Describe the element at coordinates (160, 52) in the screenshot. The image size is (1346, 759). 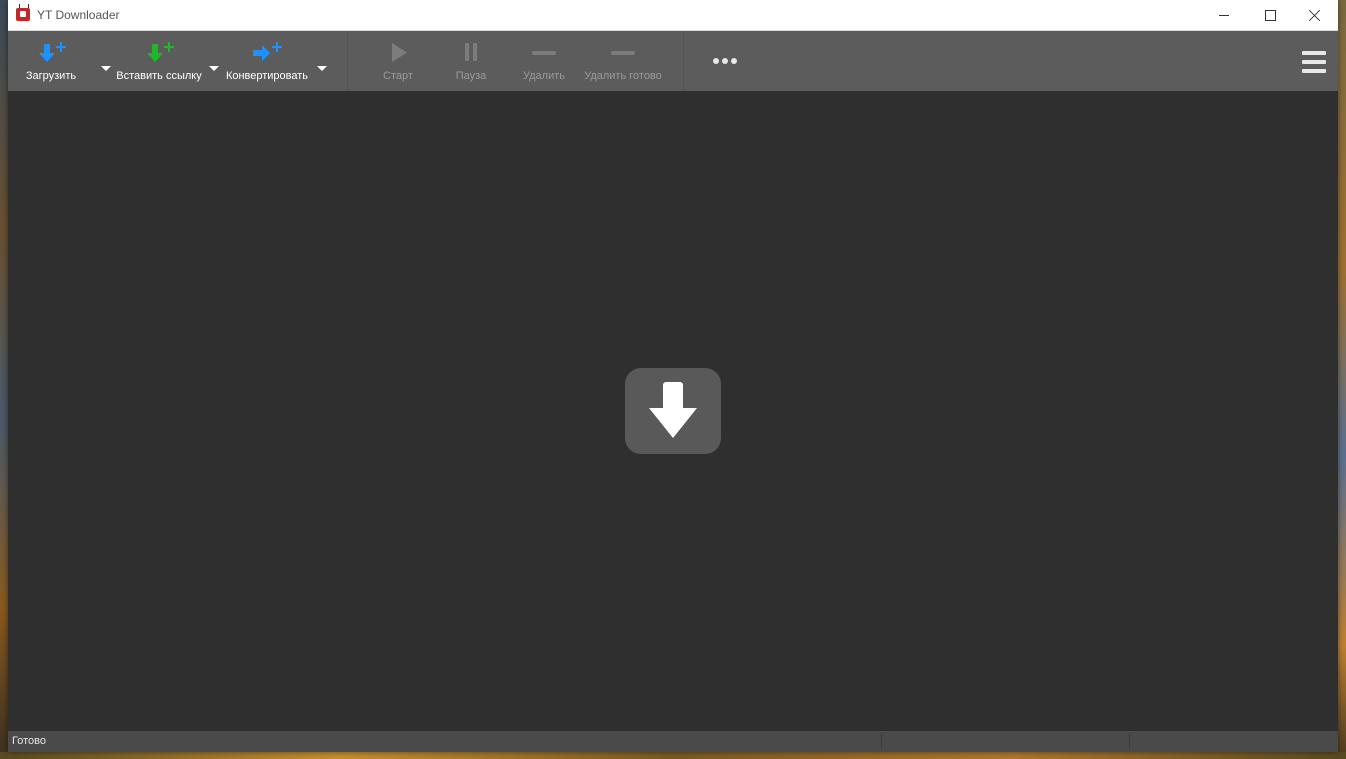
I see `paste-link-plus-icon` at that location.